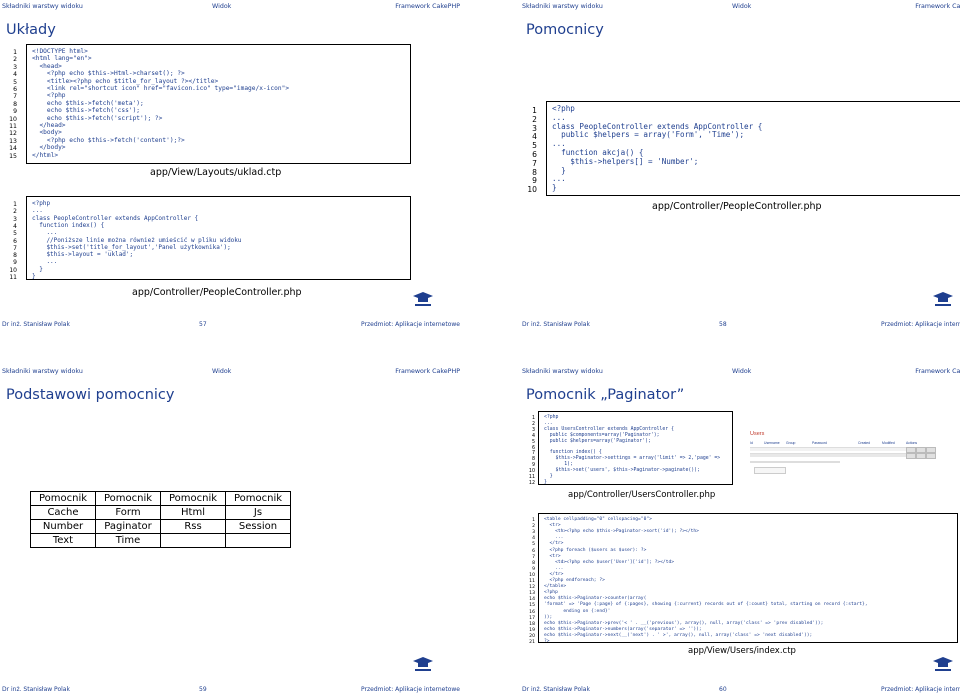 This screenshot has width=960, height=699. What do you see at coordinates (62, 59) in the screenshot?
I see `code-line: <html lang="en">` at bounding box center [62, 59].